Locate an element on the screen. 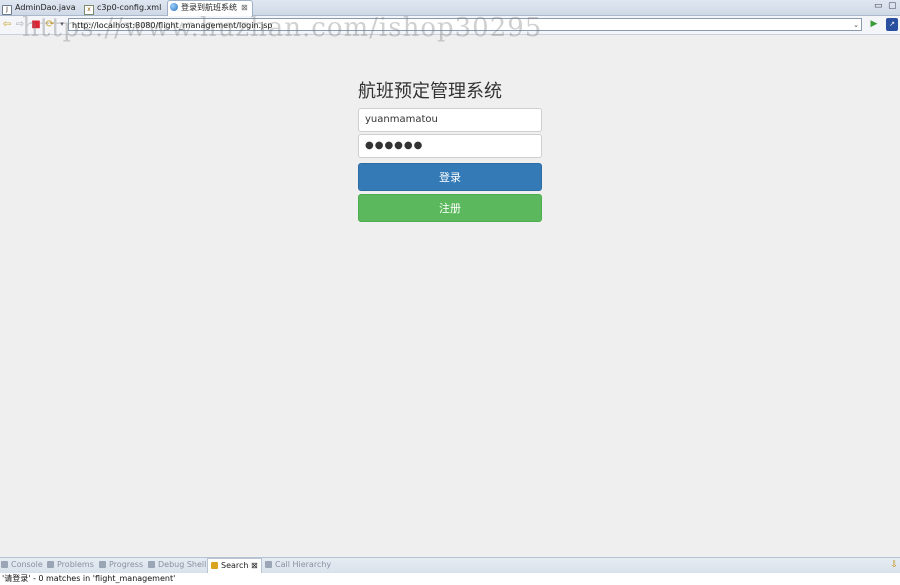 This screenshot has height=585, width=900. tab-label: AdminDao.java is located at coordinates (45, 7).